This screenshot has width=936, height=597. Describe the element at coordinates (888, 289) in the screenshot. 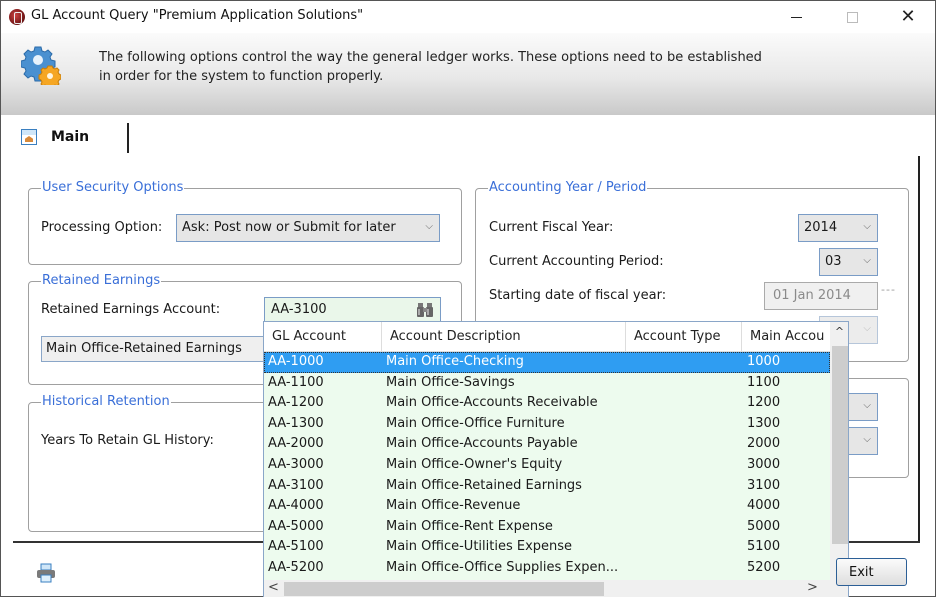

I see `date-picker-dashes: ---` at that location.